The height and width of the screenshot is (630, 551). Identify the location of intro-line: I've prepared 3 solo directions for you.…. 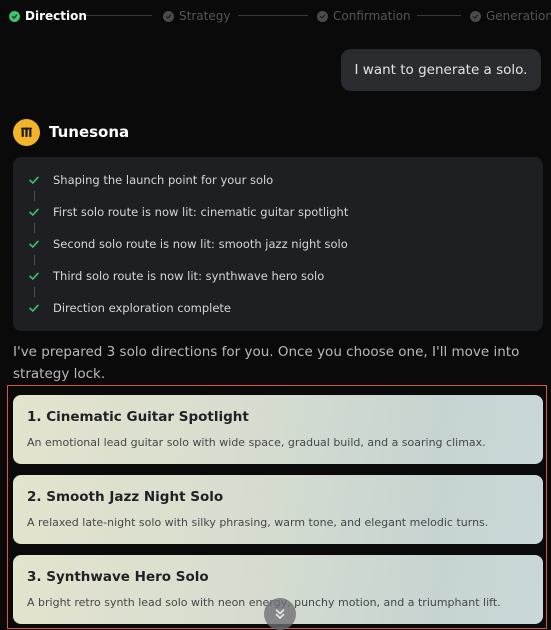
(266, 352).